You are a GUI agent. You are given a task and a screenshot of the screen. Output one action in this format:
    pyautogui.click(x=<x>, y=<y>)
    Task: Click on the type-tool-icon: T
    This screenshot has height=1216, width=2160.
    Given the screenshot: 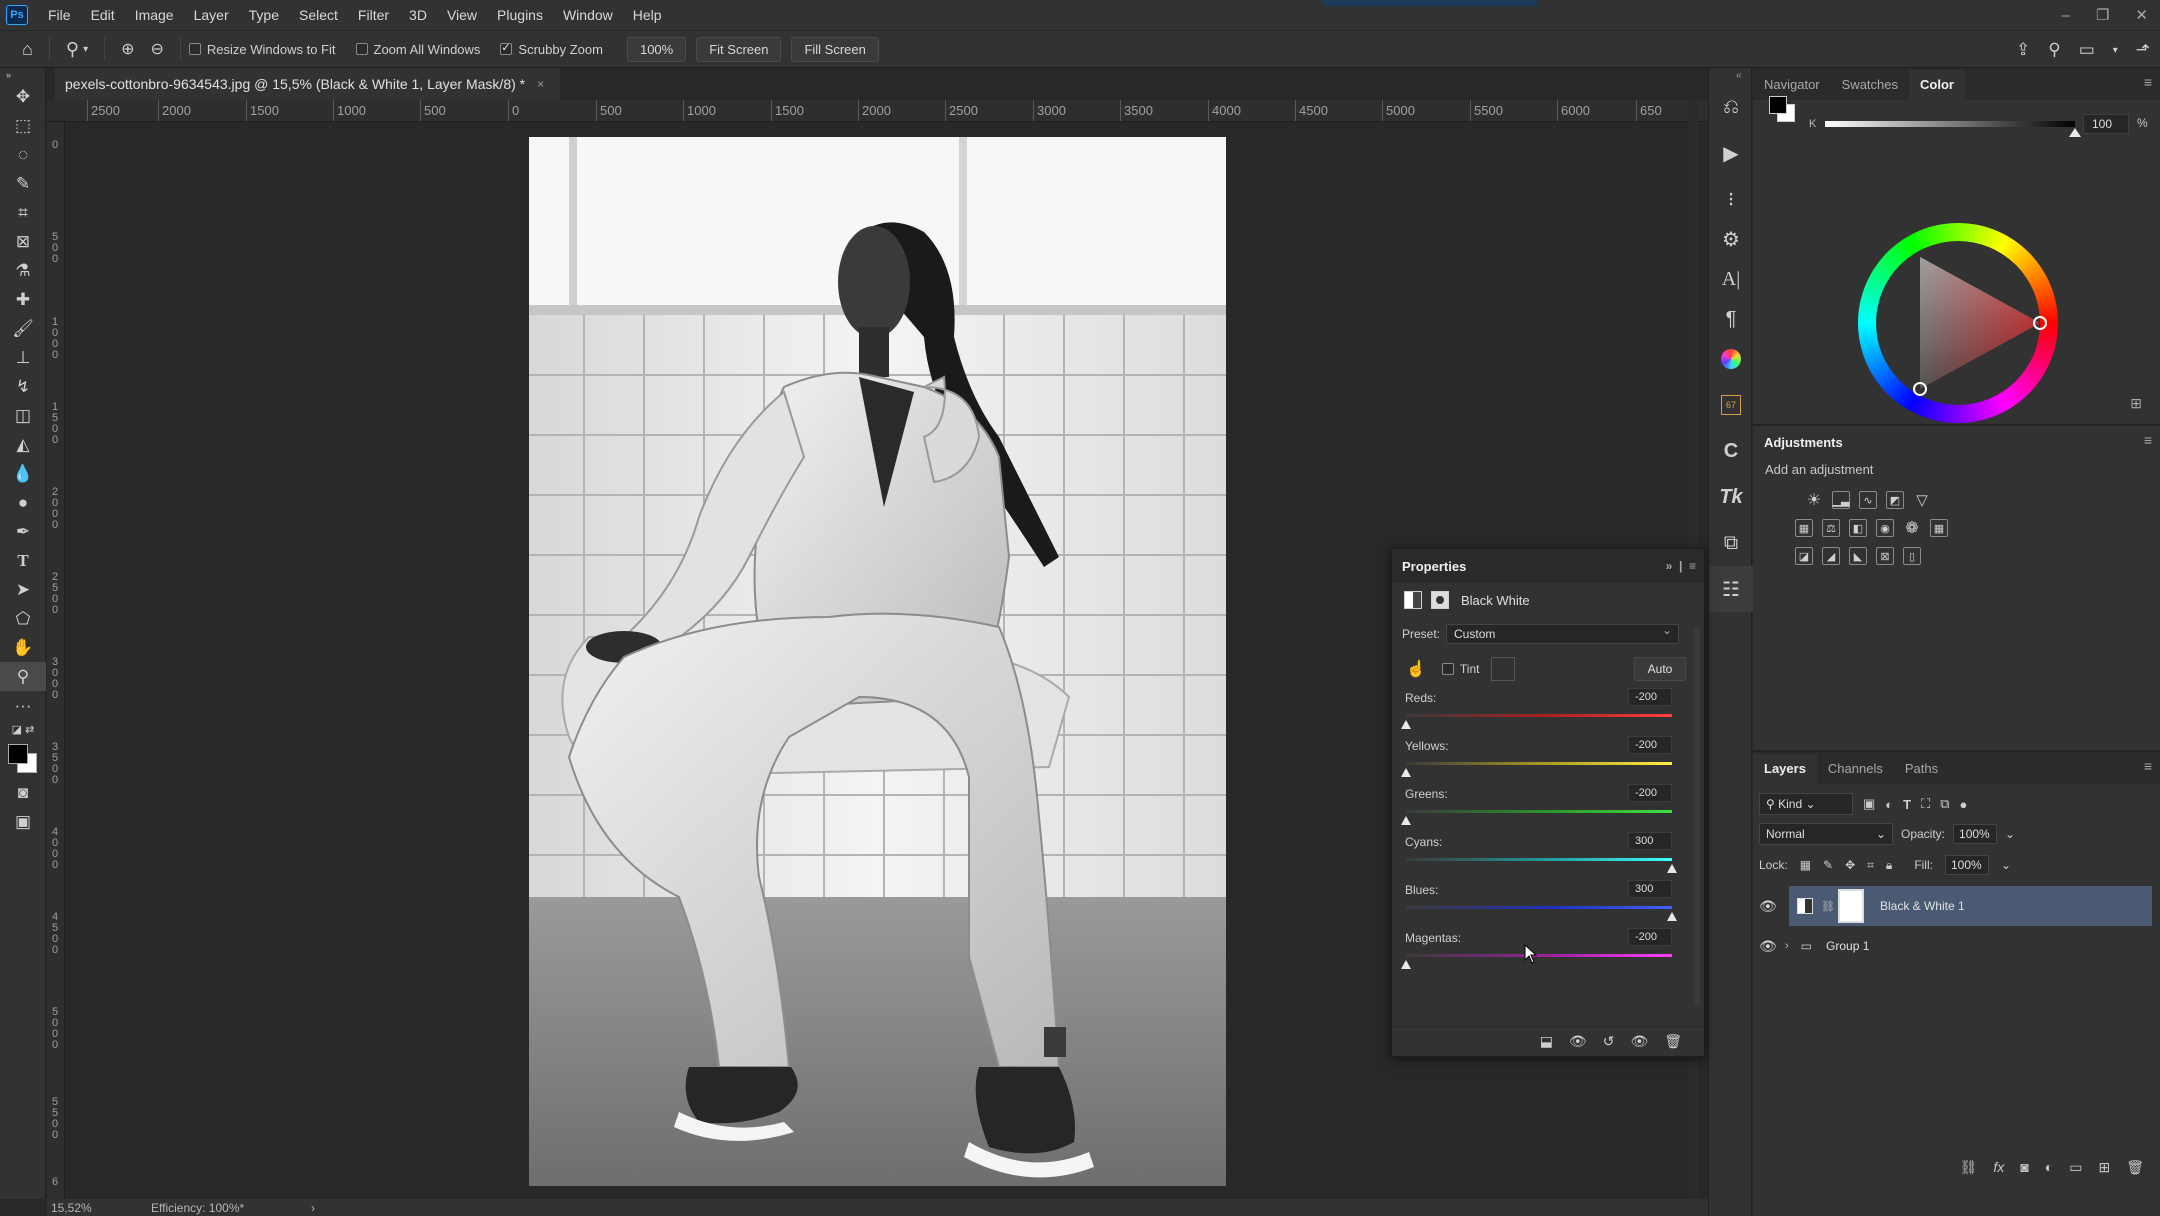 What is the action you would take?
    pyautogui.click(x=23, y=560)
    